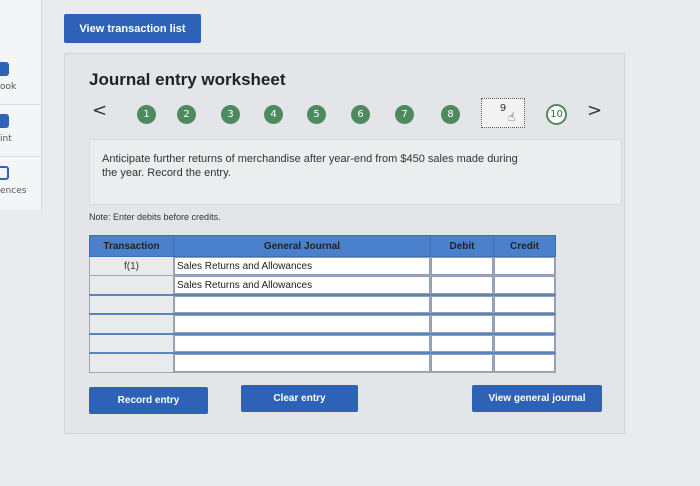 This screenshot has height=486, width=700. I want to click on step-6: 6, so click(360, 114).